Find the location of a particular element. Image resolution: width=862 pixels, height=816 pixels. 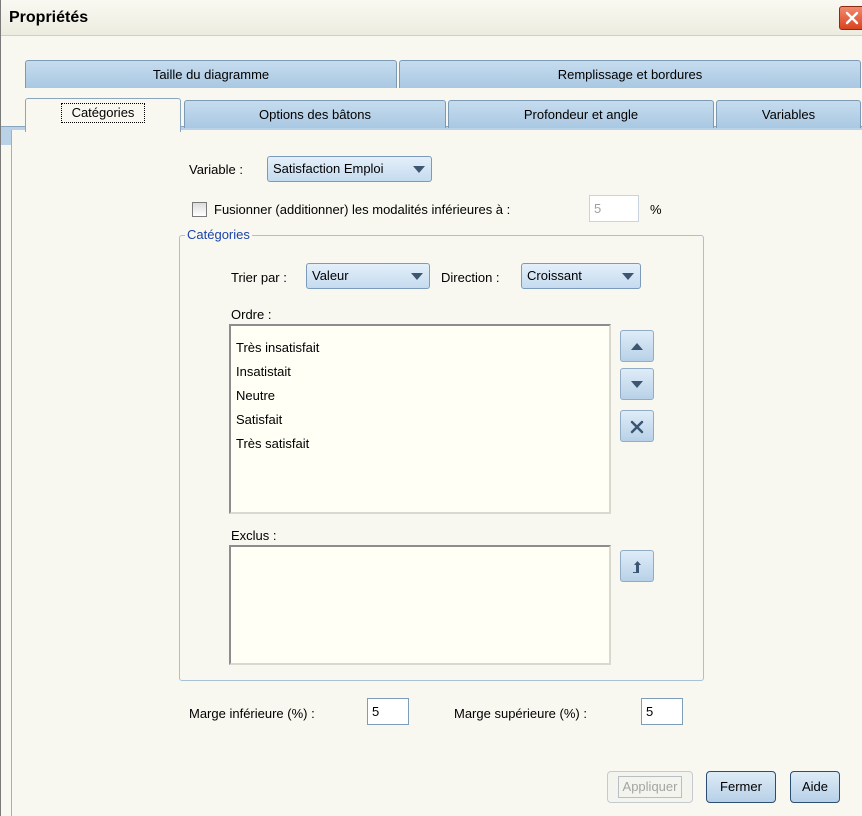

x-icon is located at coordinates (637, 427).